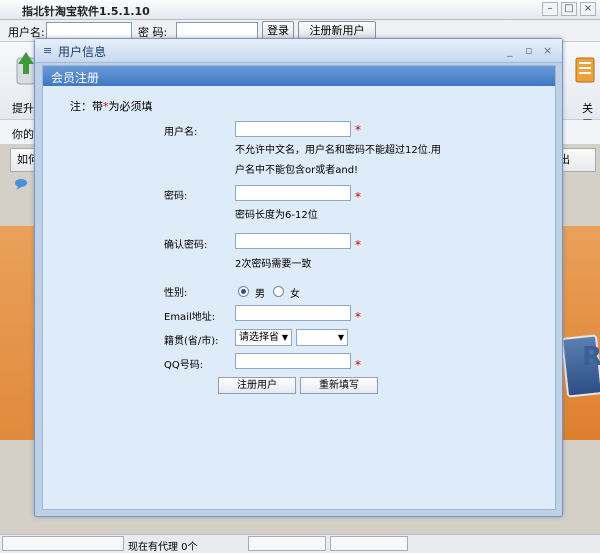  Describe the element at coordinates (82, 52) in the screenshot. I see `dialog-title: 用户信息` at that location.